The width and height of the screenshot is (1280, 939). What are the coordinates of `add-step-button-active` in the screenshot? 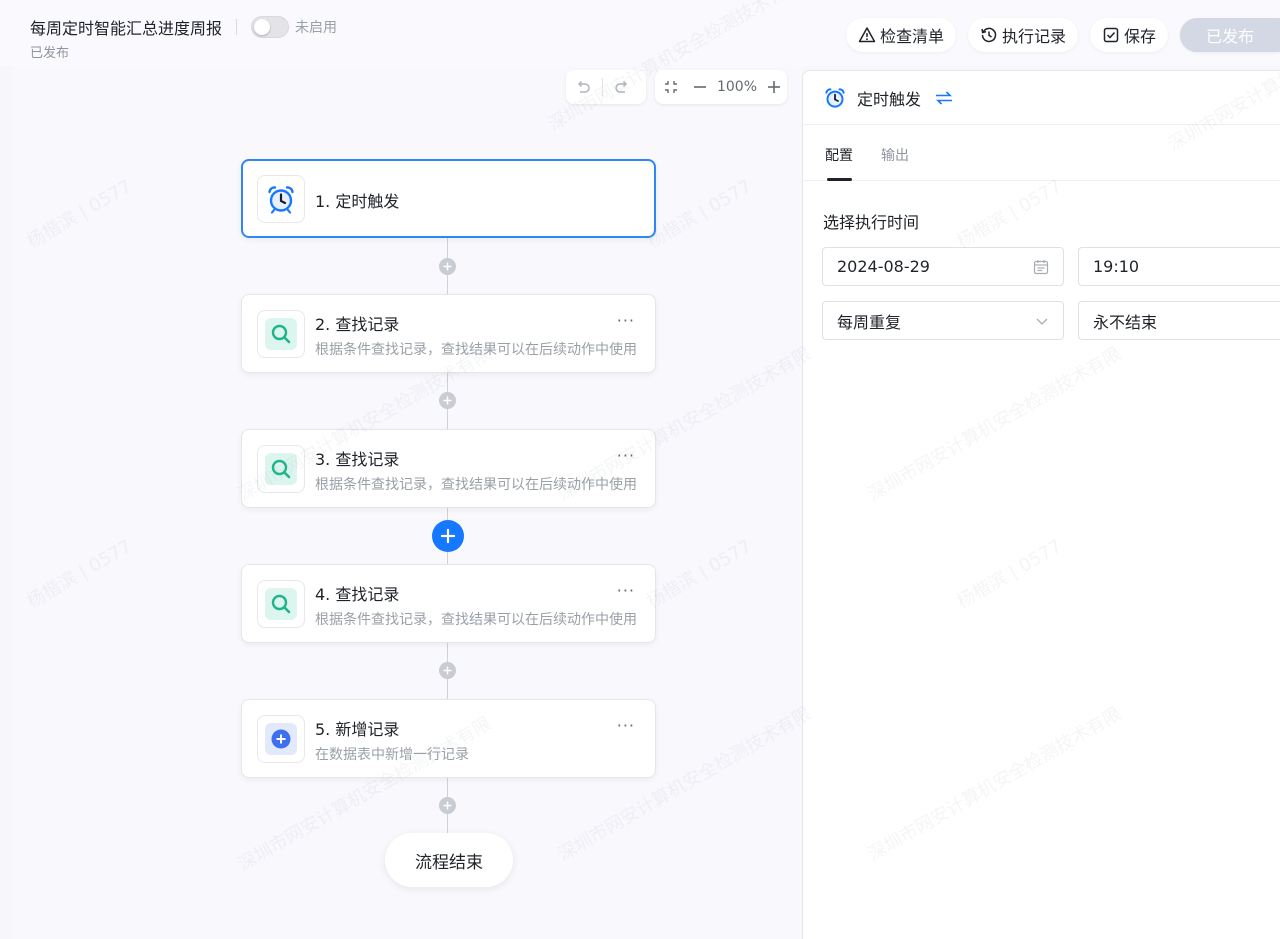 It's located at (448, 536).